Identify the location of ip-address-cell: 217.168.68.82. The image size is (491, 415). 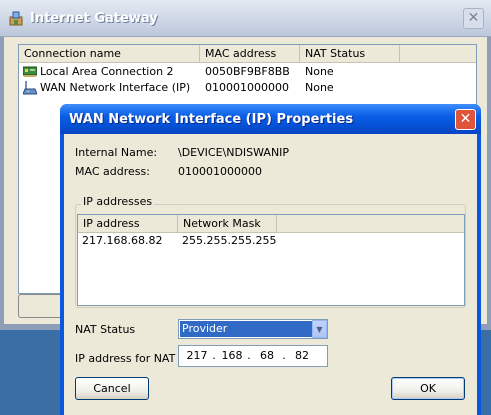
(122, 240).